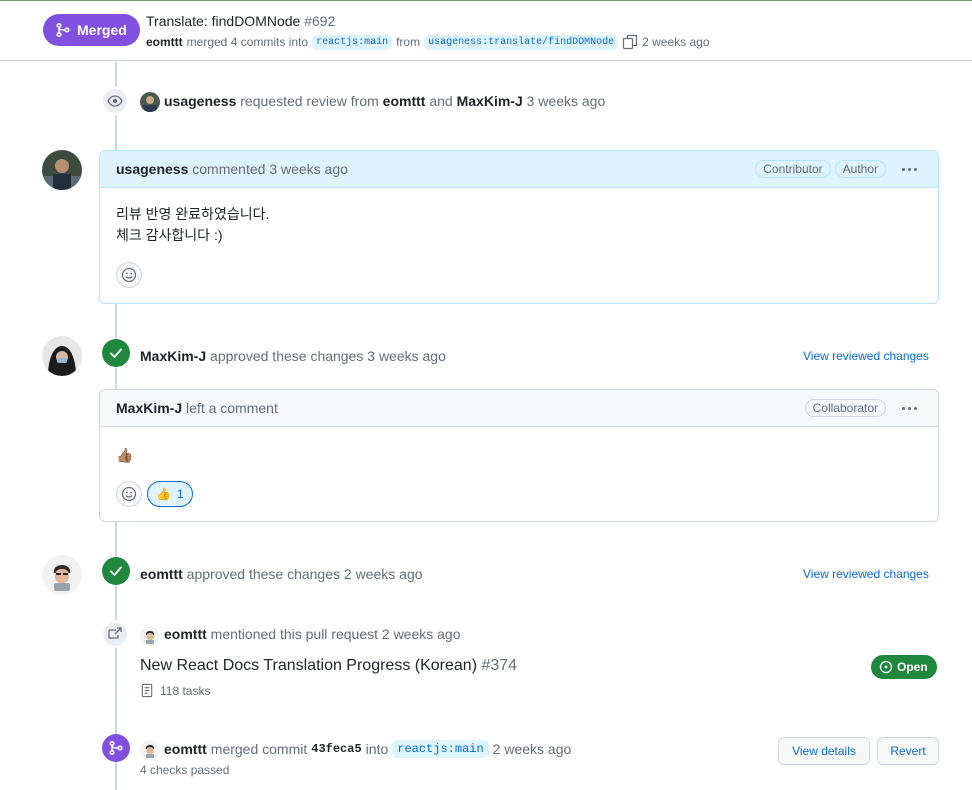 The image size is (972, 790). What do you see at coordinates (200, 101) in the screenshot?
I see `actor-link: usageness` at bounding box center [200, 101].